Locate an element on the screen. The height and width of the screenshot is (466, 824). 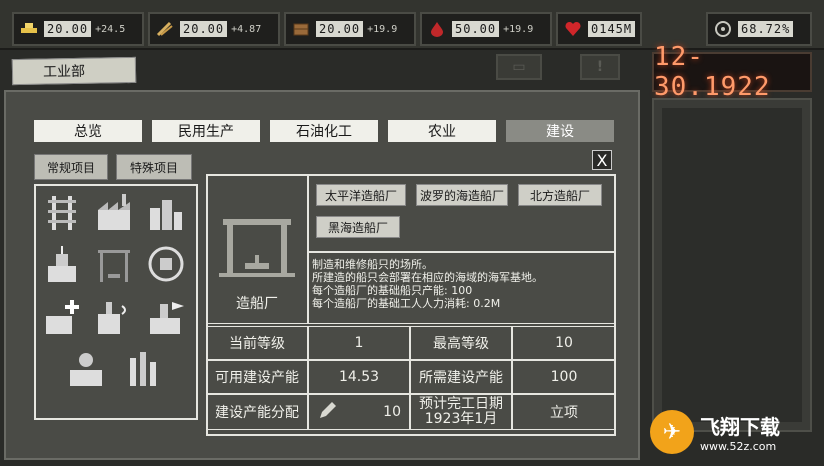
hospital-icon is located at coordinates (62, 317).